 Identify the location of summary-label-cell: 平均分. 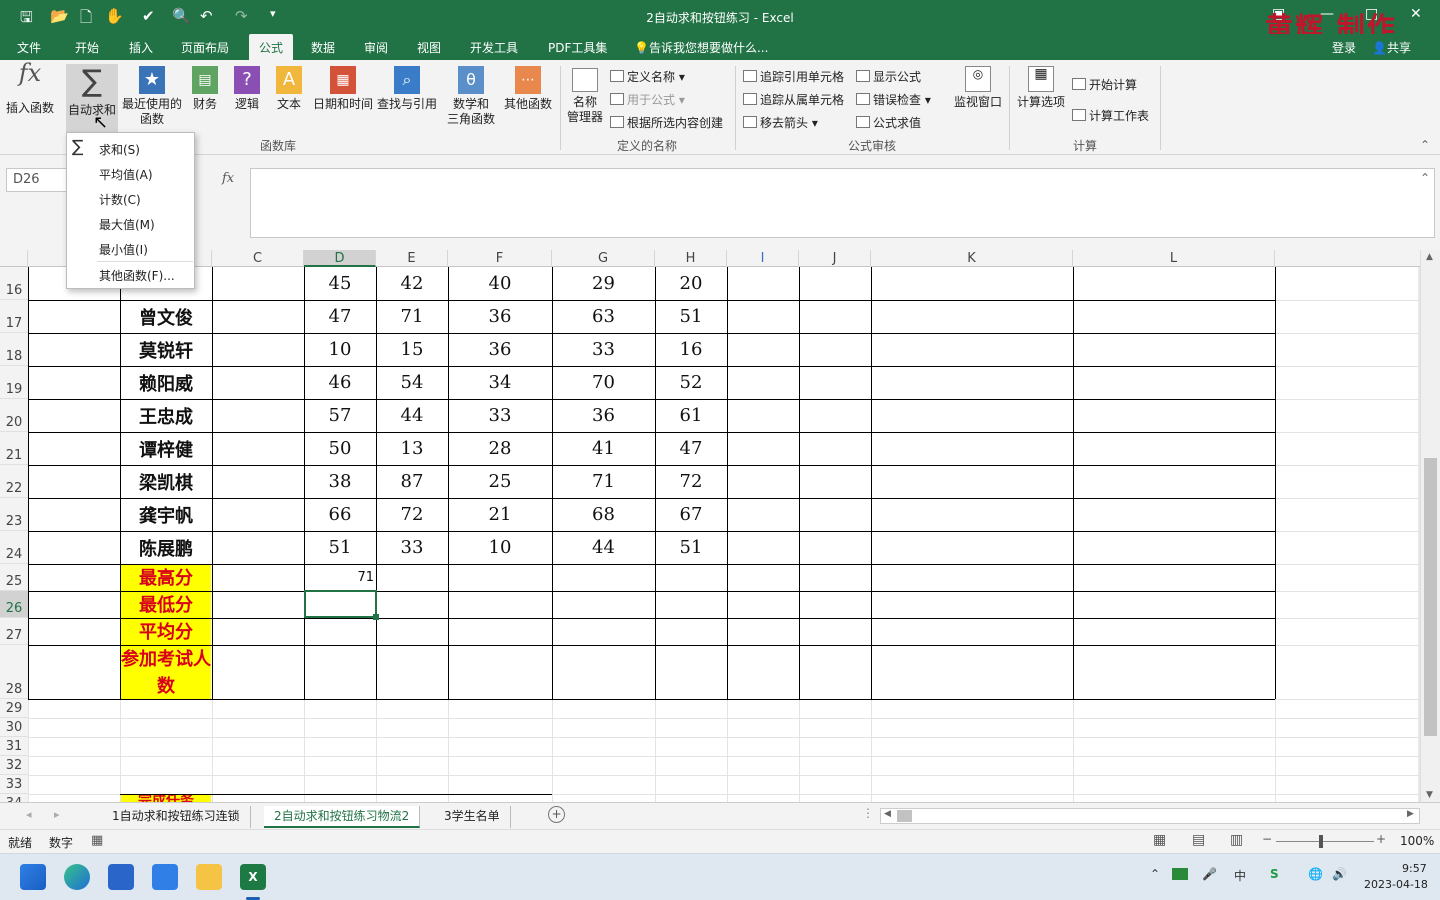
(166, 632).